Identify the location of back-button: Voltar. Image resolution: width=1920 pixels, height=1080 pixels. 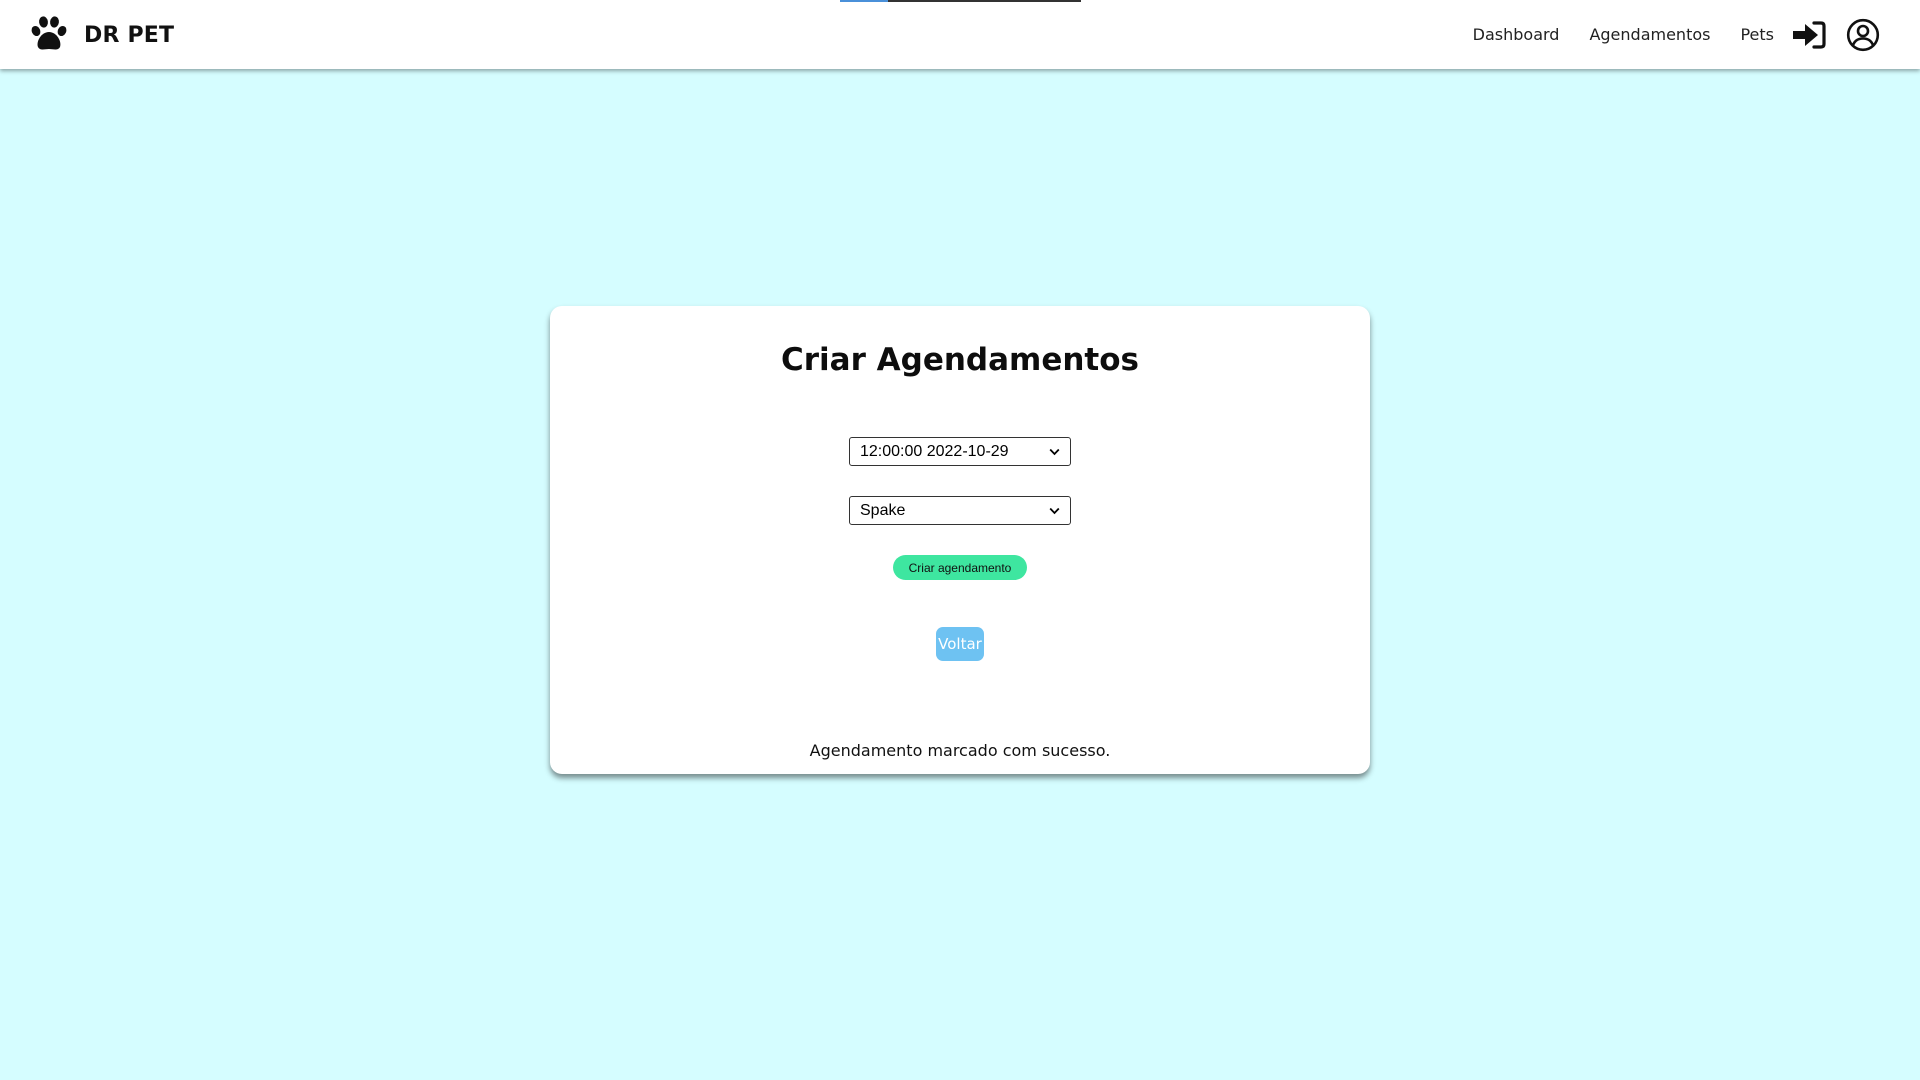
(960, 644).